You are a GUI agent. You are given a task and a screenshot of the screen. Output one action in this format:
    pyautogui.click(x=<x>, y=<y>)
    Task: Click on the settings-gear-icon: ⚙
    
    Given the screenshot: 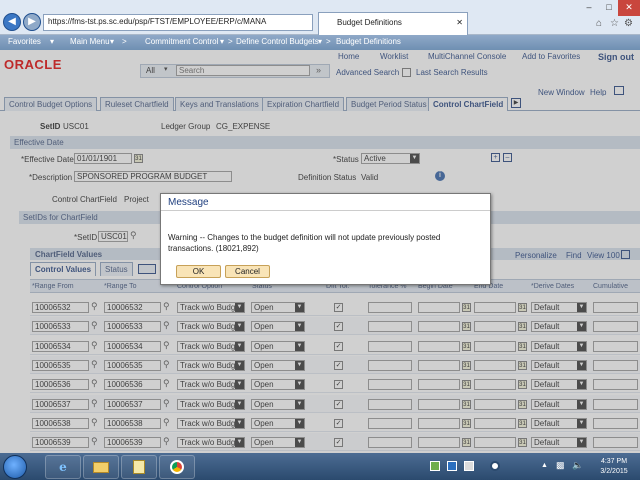 What is the action you would take?
    pyautogui.click(x=628, y=23)
    